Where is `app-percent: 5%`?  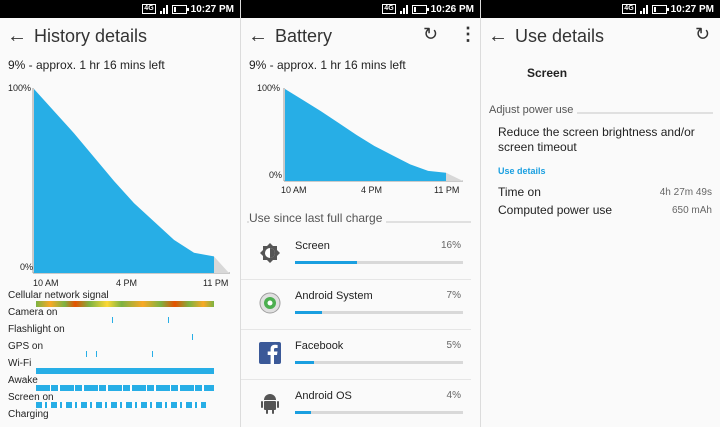 app-percent: 5% is located at coordinates (453, 345).